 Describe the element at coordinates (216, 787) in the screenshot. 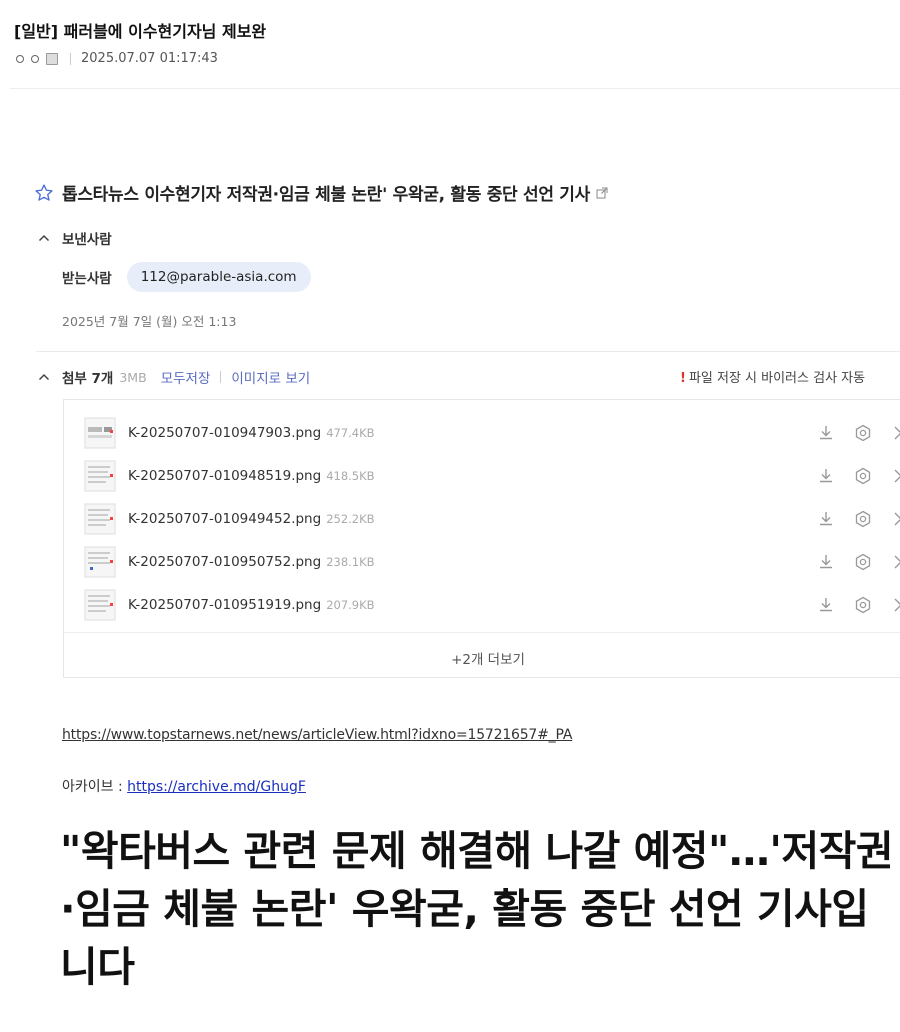

I see `archive-link: https://archive.md/GhugF` at that location.